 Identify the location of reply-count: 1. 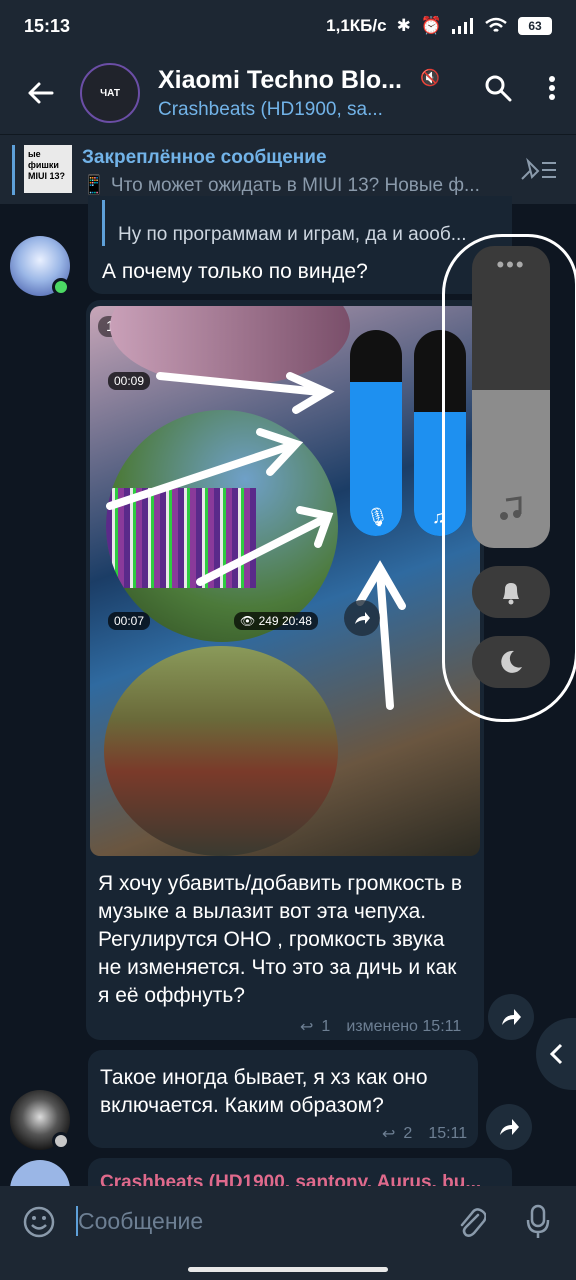
(326, 1026).